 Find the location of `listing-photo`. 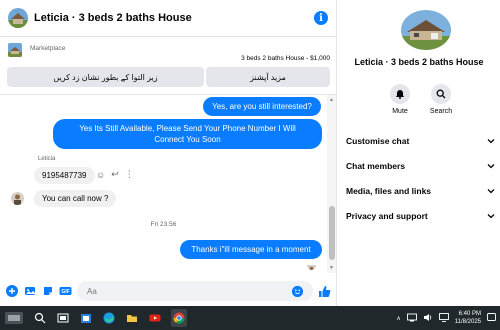

listing-photo is located at coordinates (426, 30).